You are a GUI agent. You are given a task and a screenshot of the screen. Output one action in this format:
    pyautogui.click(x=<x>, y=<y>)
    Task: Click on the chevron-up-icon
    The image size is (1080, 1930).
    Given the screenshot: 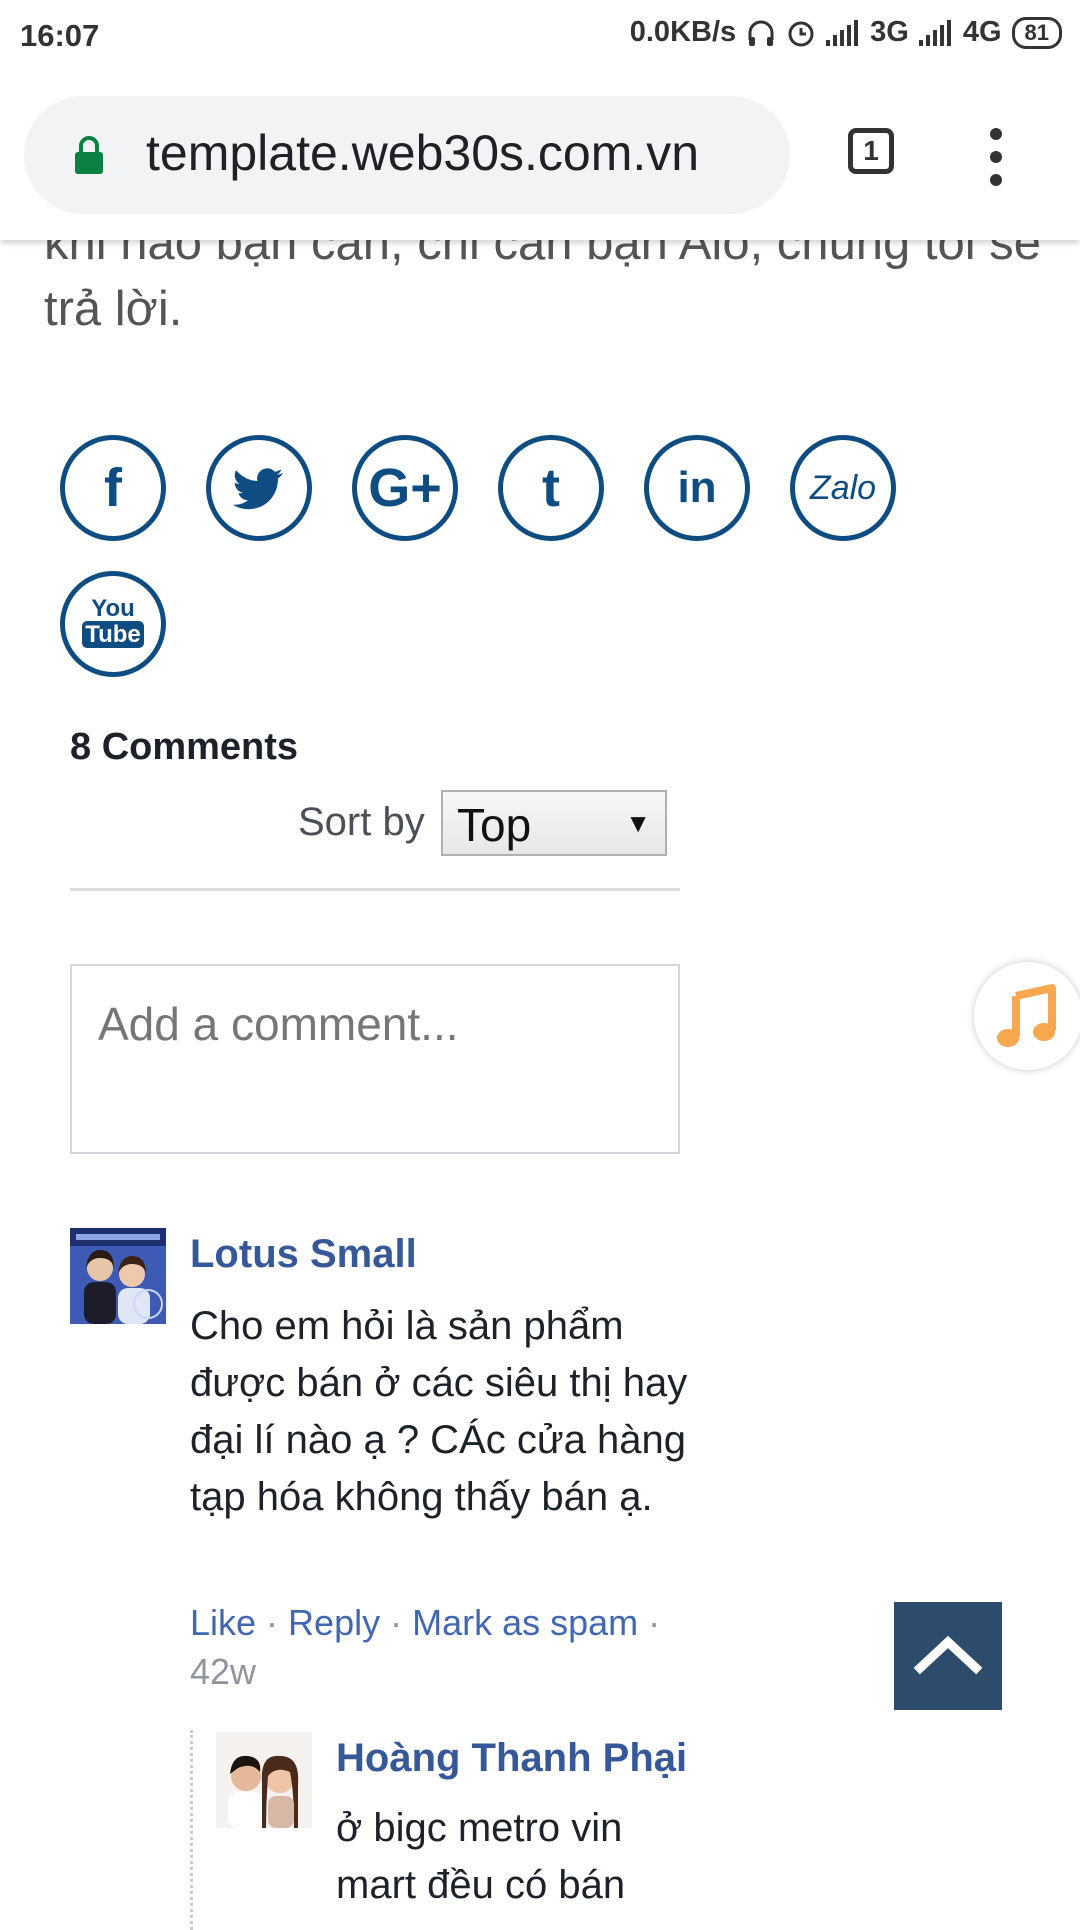 What is the action you would take?
    pyautogui.click(x=948, y=1655)
    